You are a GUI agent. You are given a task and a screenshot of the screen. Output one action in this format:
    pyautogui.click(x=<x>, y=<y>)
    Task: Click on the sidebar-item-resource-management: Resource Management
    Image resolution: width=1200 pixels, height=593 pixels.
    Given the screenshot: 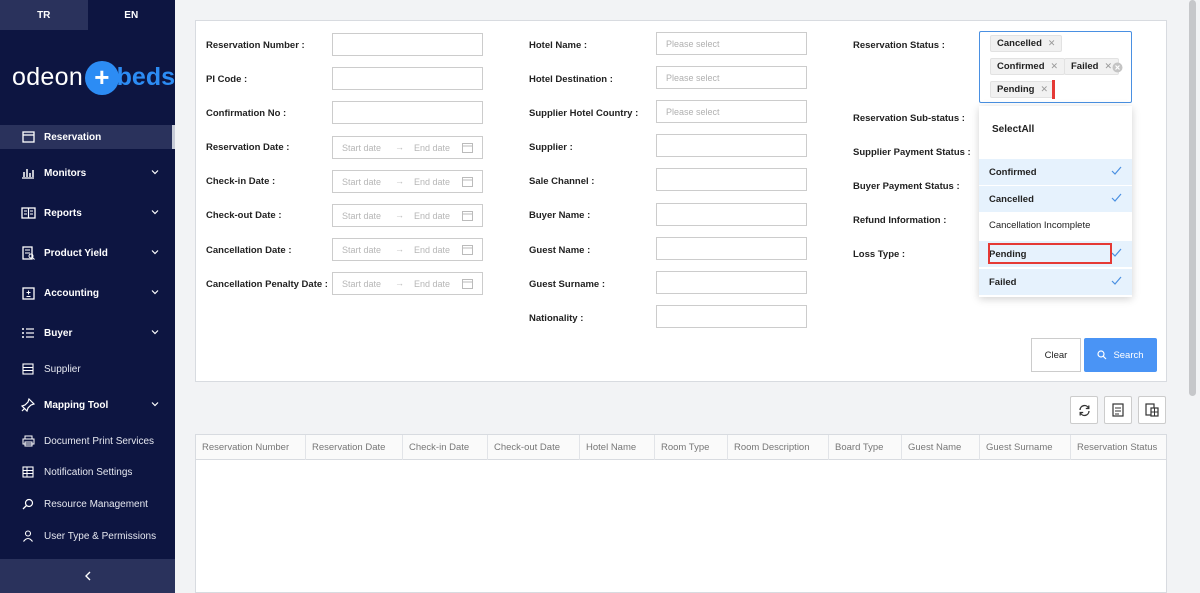 What is the action you would take?
    pyautogui.click(x=87, y=504)
    